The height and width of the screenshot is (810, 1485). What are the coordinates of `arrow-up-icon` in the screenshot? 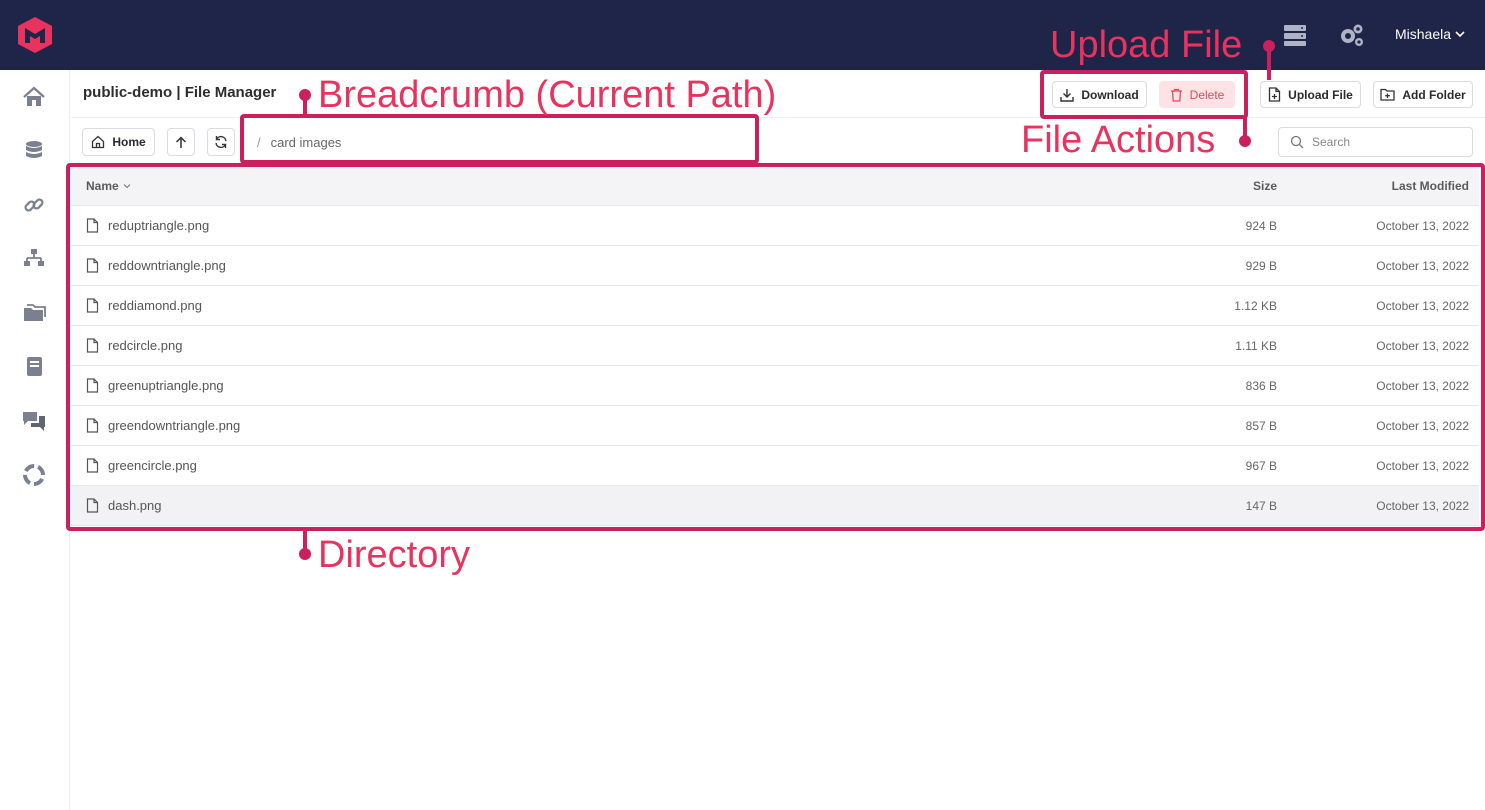 It's located at (181, 141).